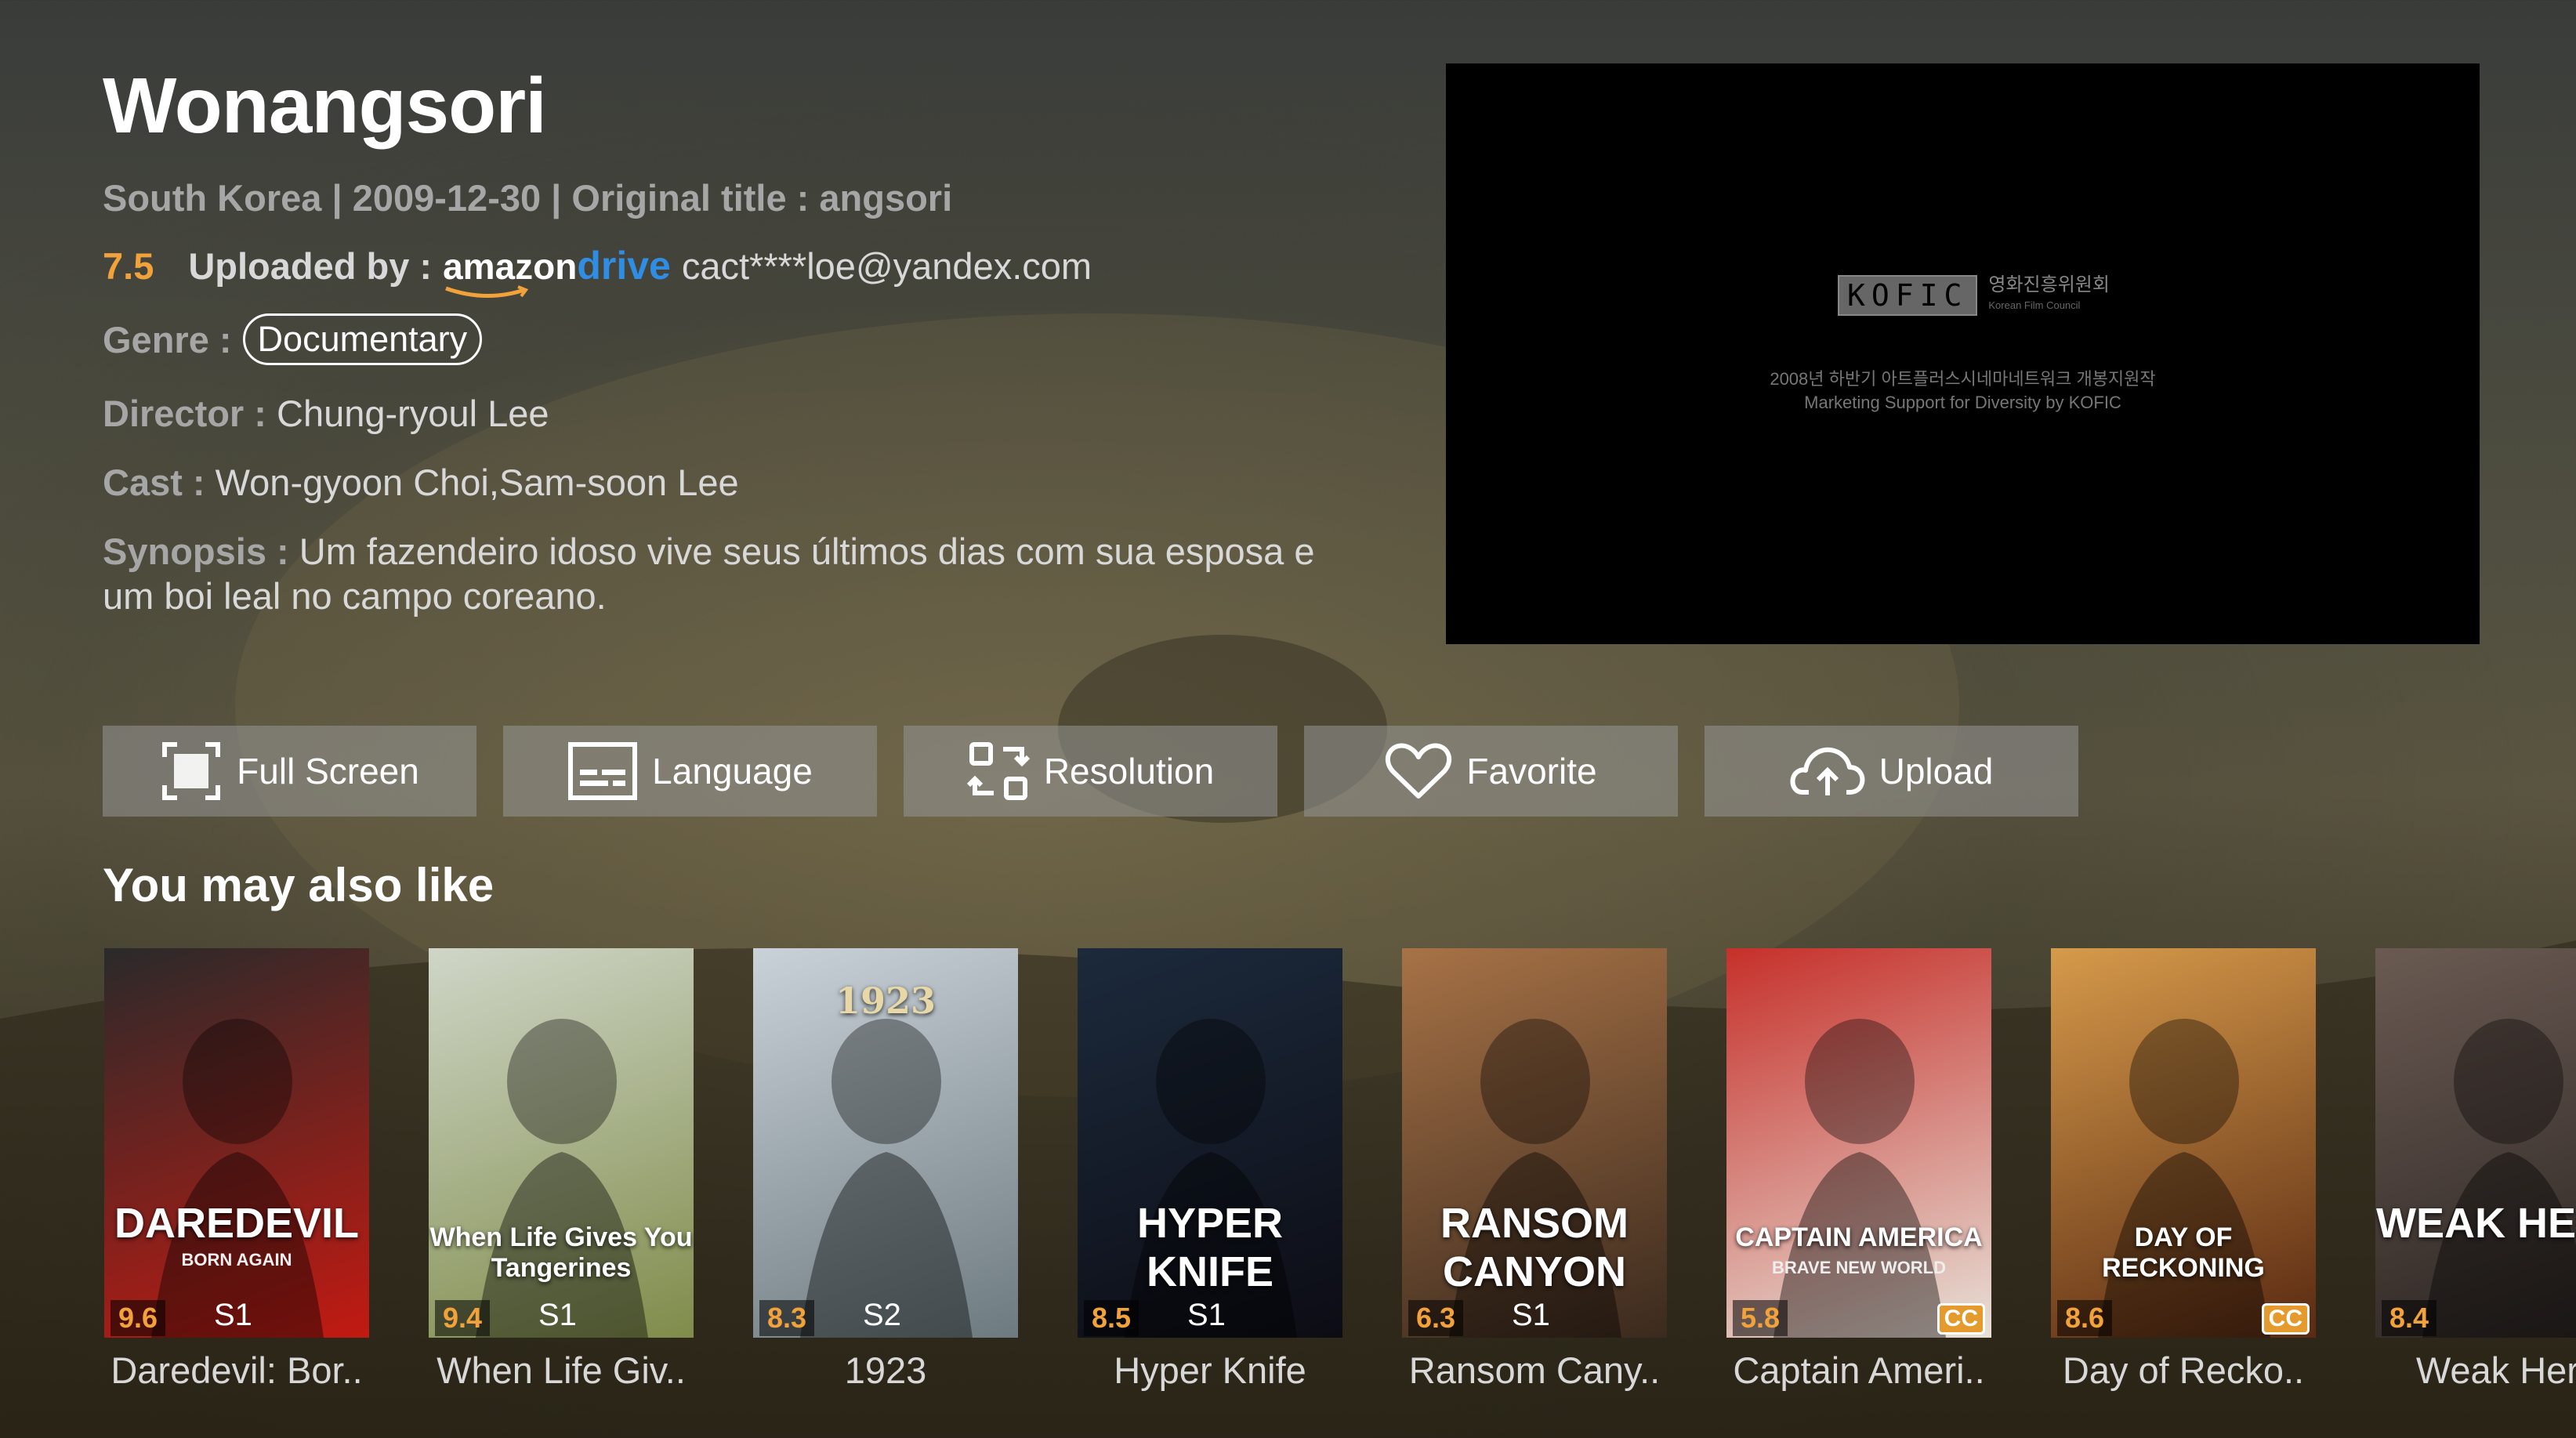 This screenshot has width=2576, height=1438. I want to click on score-badge: 5.8, so click(1760, 1318).